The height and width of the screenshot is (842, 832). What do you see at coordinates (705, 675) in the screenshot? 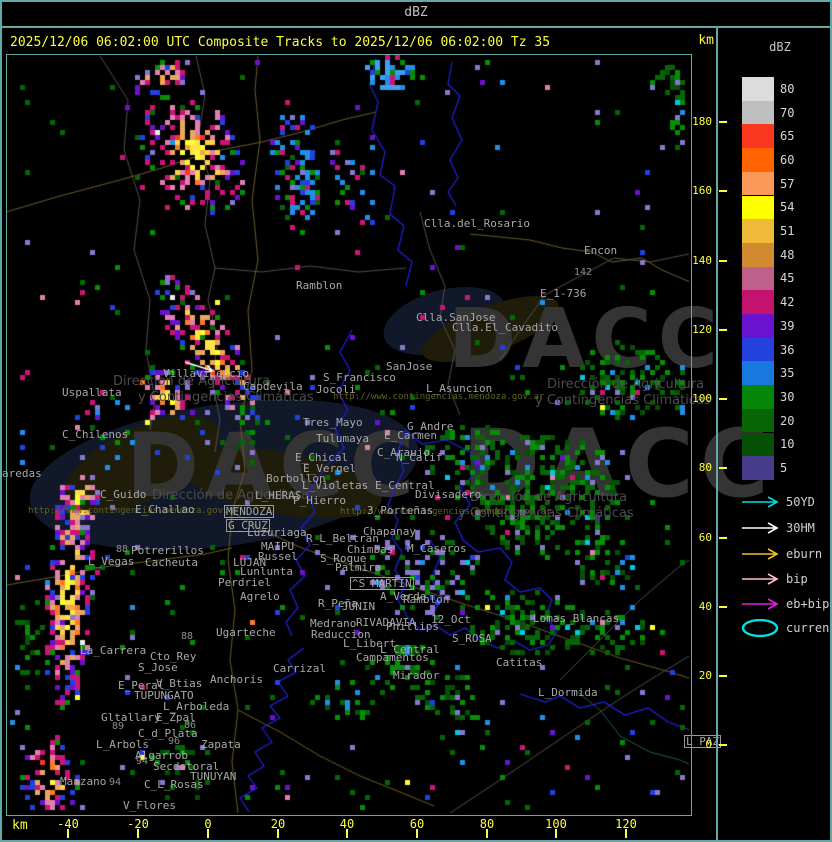
I see `right-axis-tick-label: 20` at bounding box center [705, 675].